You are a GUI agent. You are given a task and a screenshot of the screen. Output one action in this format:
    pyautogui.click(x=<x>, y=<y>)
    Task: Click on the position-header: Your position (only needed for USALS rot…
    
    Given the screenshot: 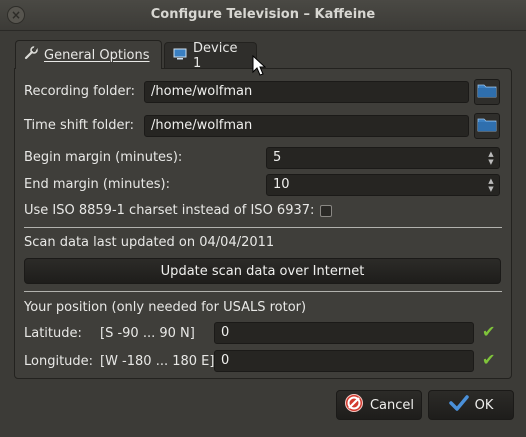 What is the action you would take?
    pyautogui.click(x=165, y=307)
    